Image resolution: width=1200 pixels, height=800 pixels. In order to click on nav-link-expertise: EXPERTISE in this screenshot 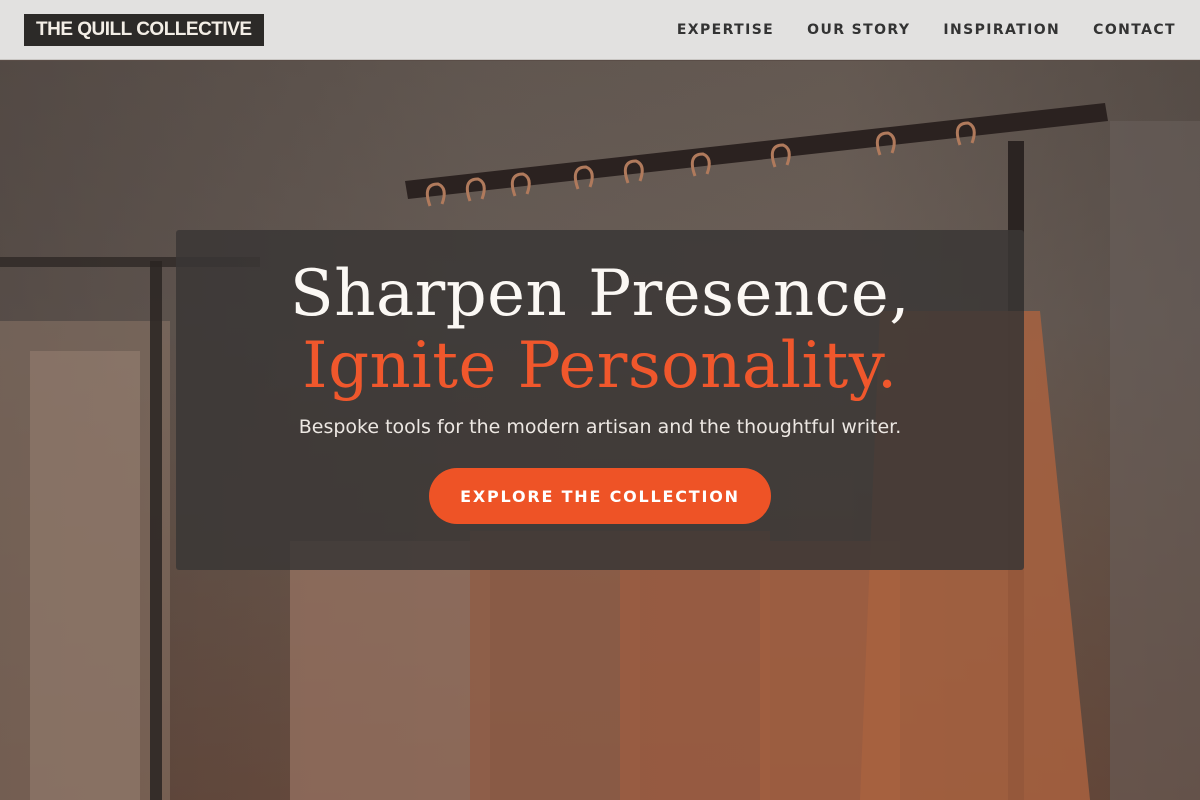, I will do `click(725, 30)`.